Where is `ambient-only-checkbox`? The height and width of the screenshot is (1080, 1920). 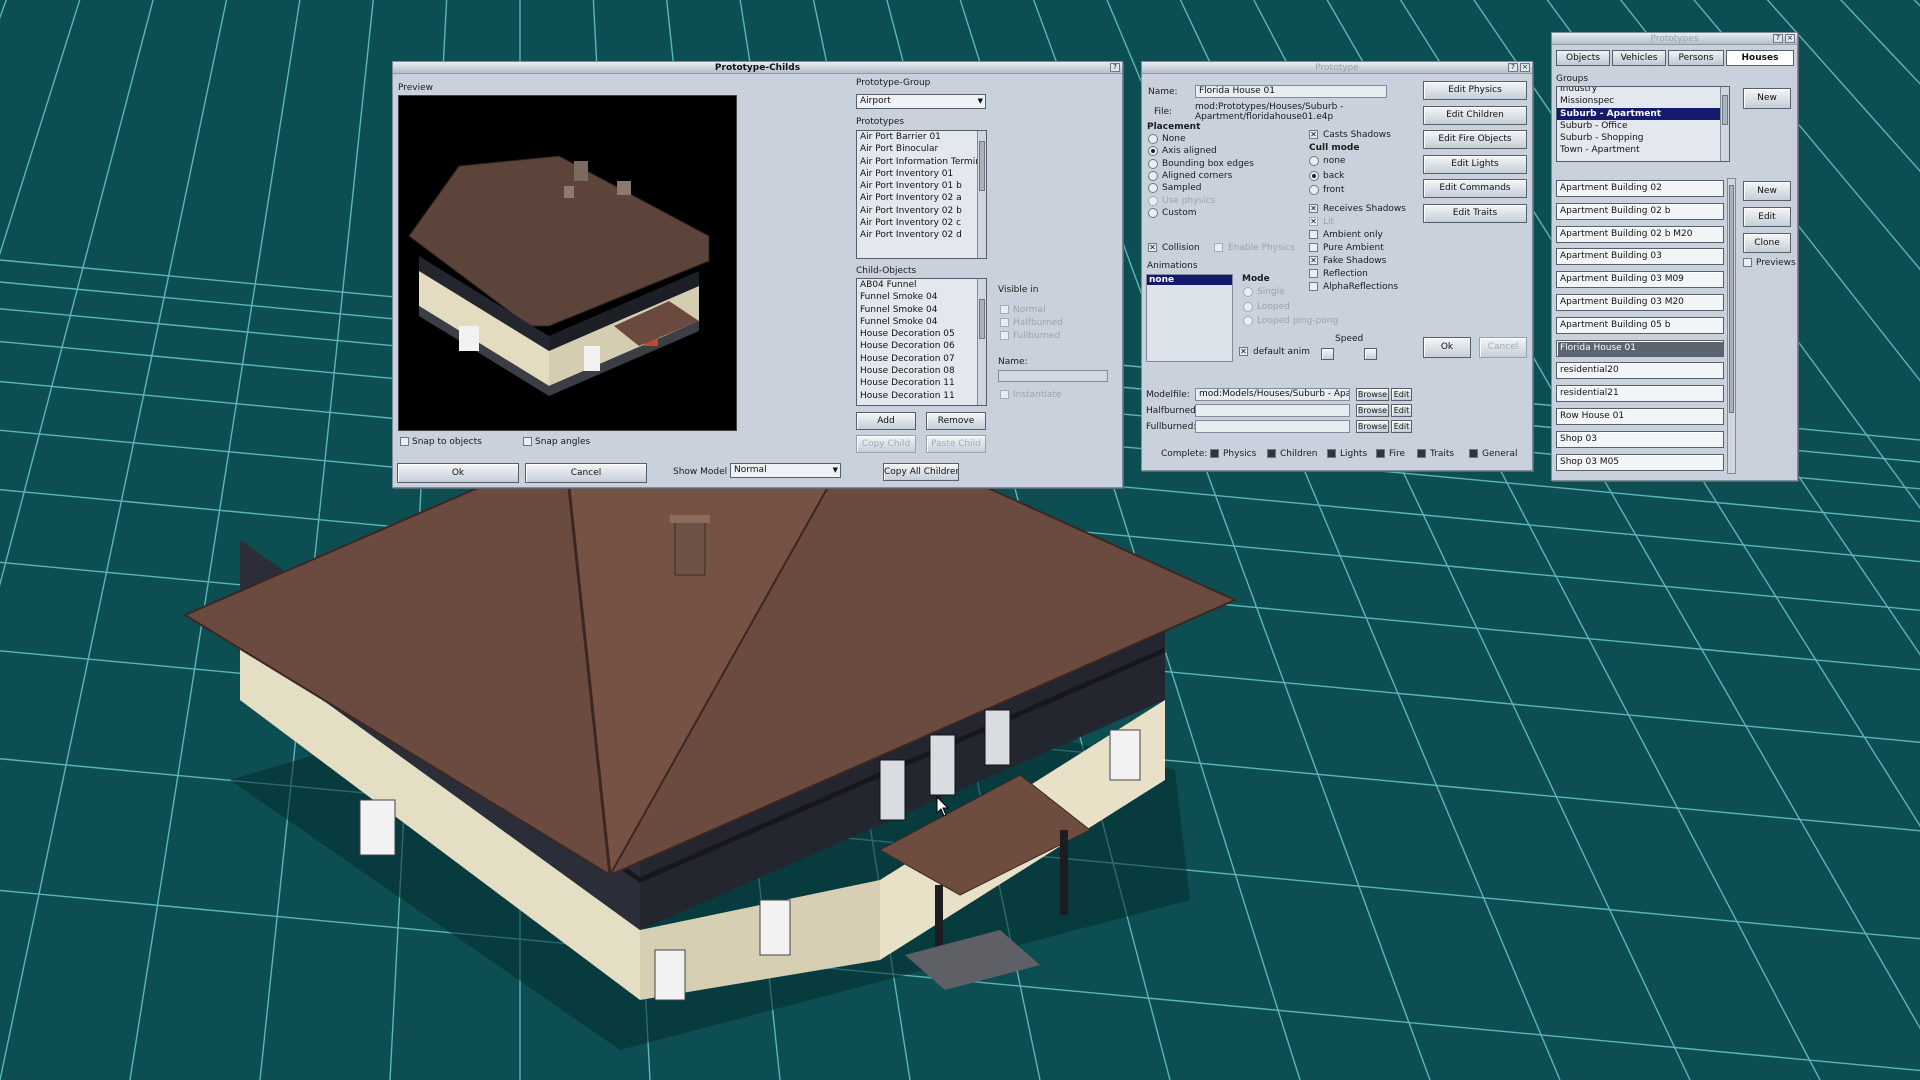
ambient-only-checkbox is located at coordinates (1313, 234).